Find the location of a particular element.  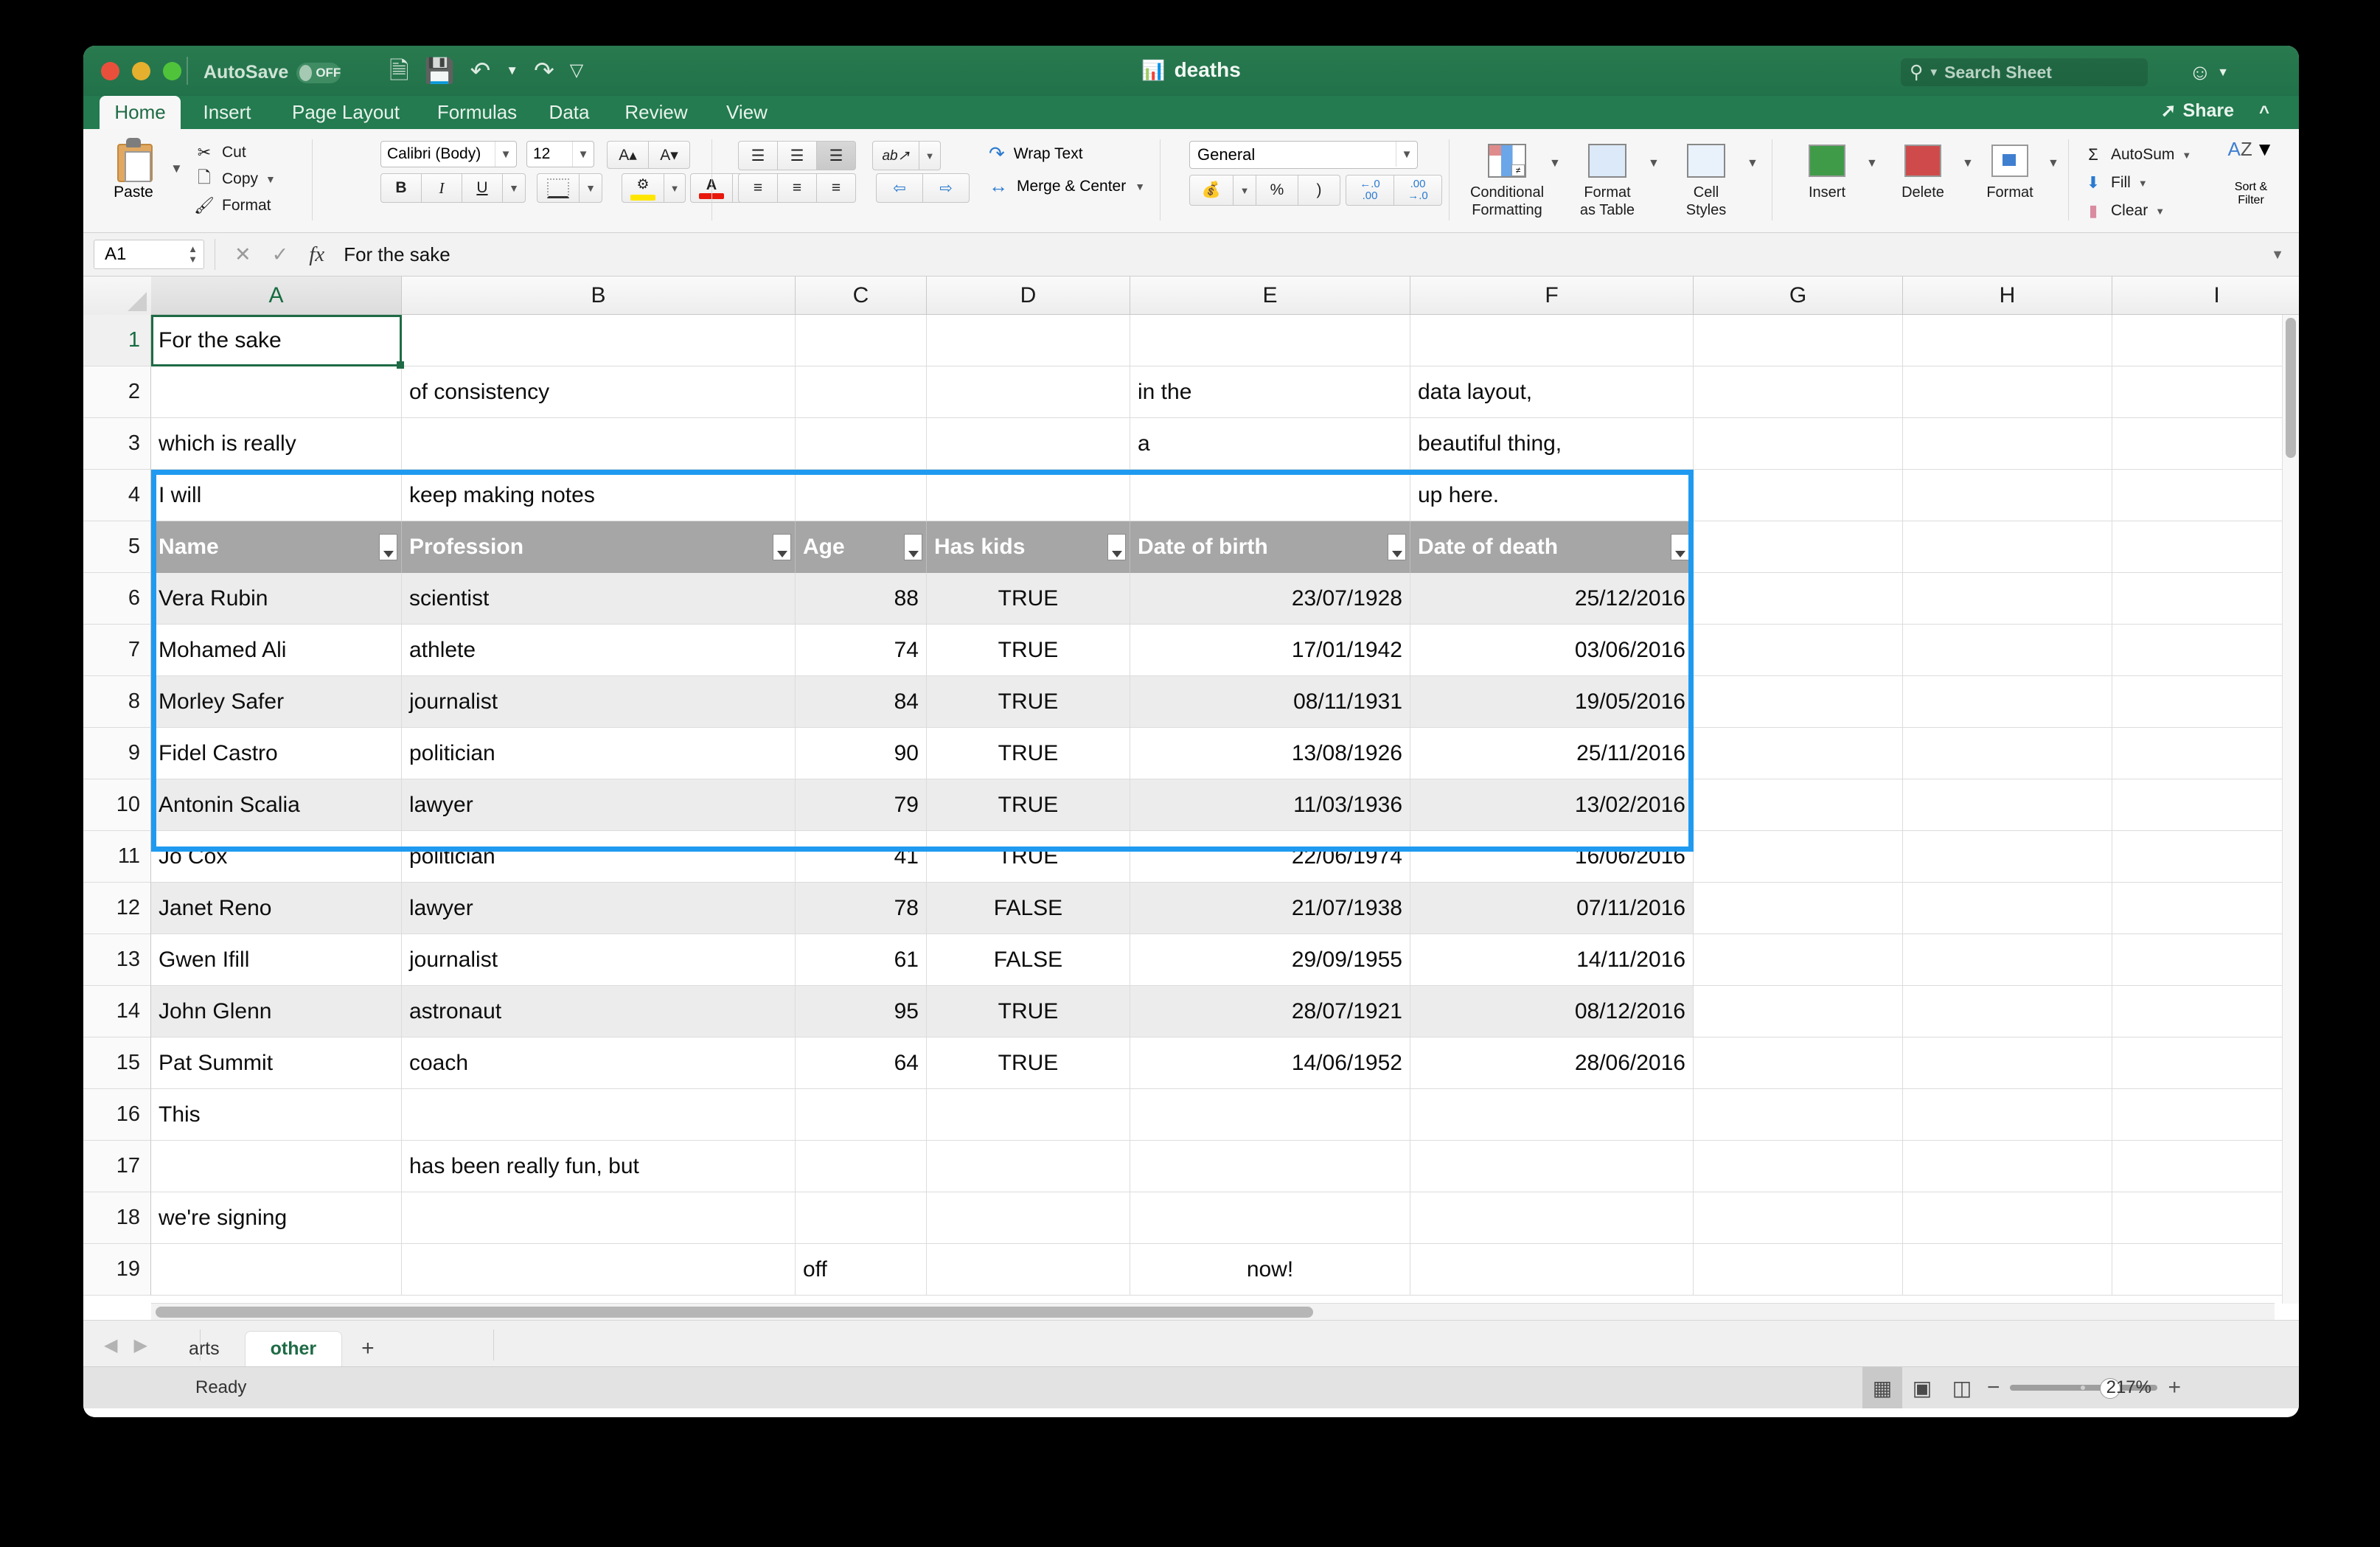

row-header-17: 17 is located at coordinates (117, 1167).